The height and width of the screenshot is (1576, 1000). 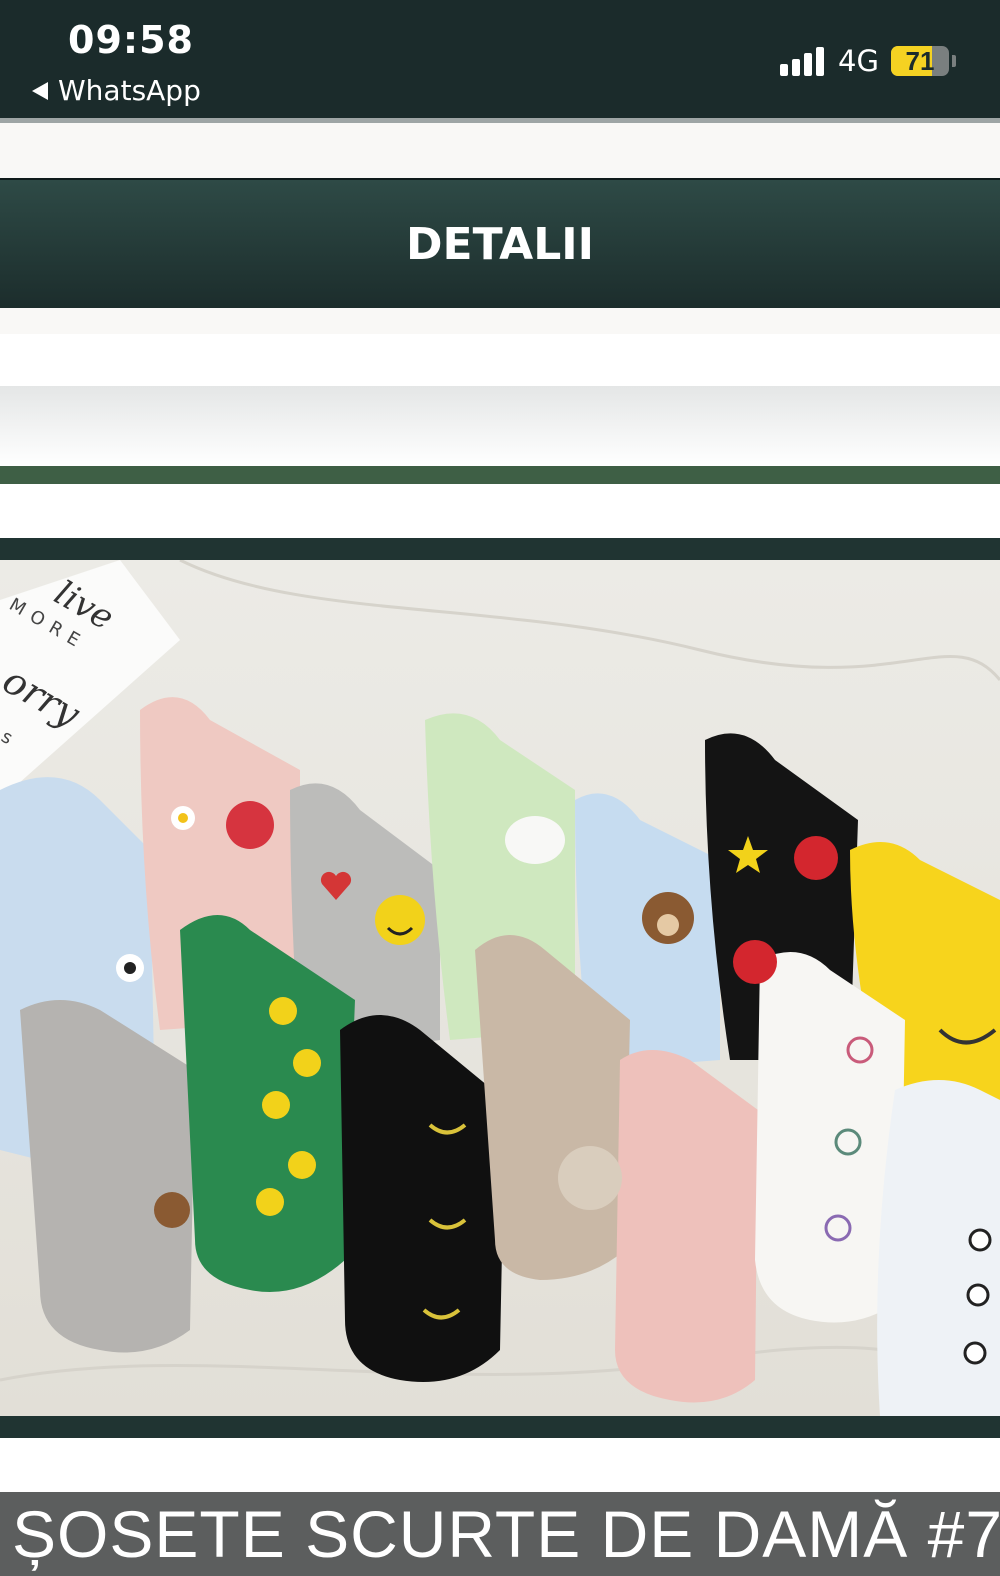 What do you see at coordinates (500, 475) in the screenshot?
I see `green-divider` at bounding box center [500, 475].